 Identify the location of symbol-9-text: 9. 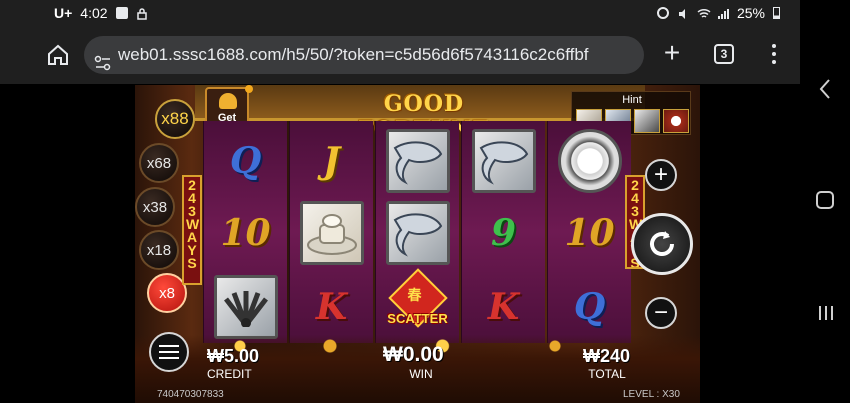
(503, 233).